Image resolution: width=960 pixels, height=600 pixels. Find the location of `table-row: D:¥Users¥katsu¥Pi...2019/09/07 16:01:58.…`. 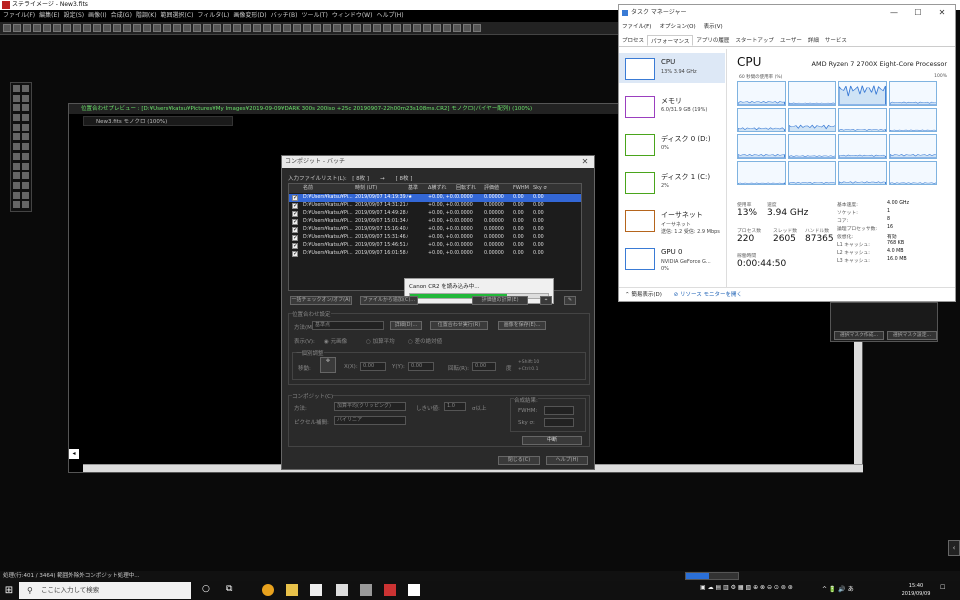

table-row: D:¥Users¥katsu¥Pi...2019/09/07 16:01:58.… is located at coordinates (435, 254).